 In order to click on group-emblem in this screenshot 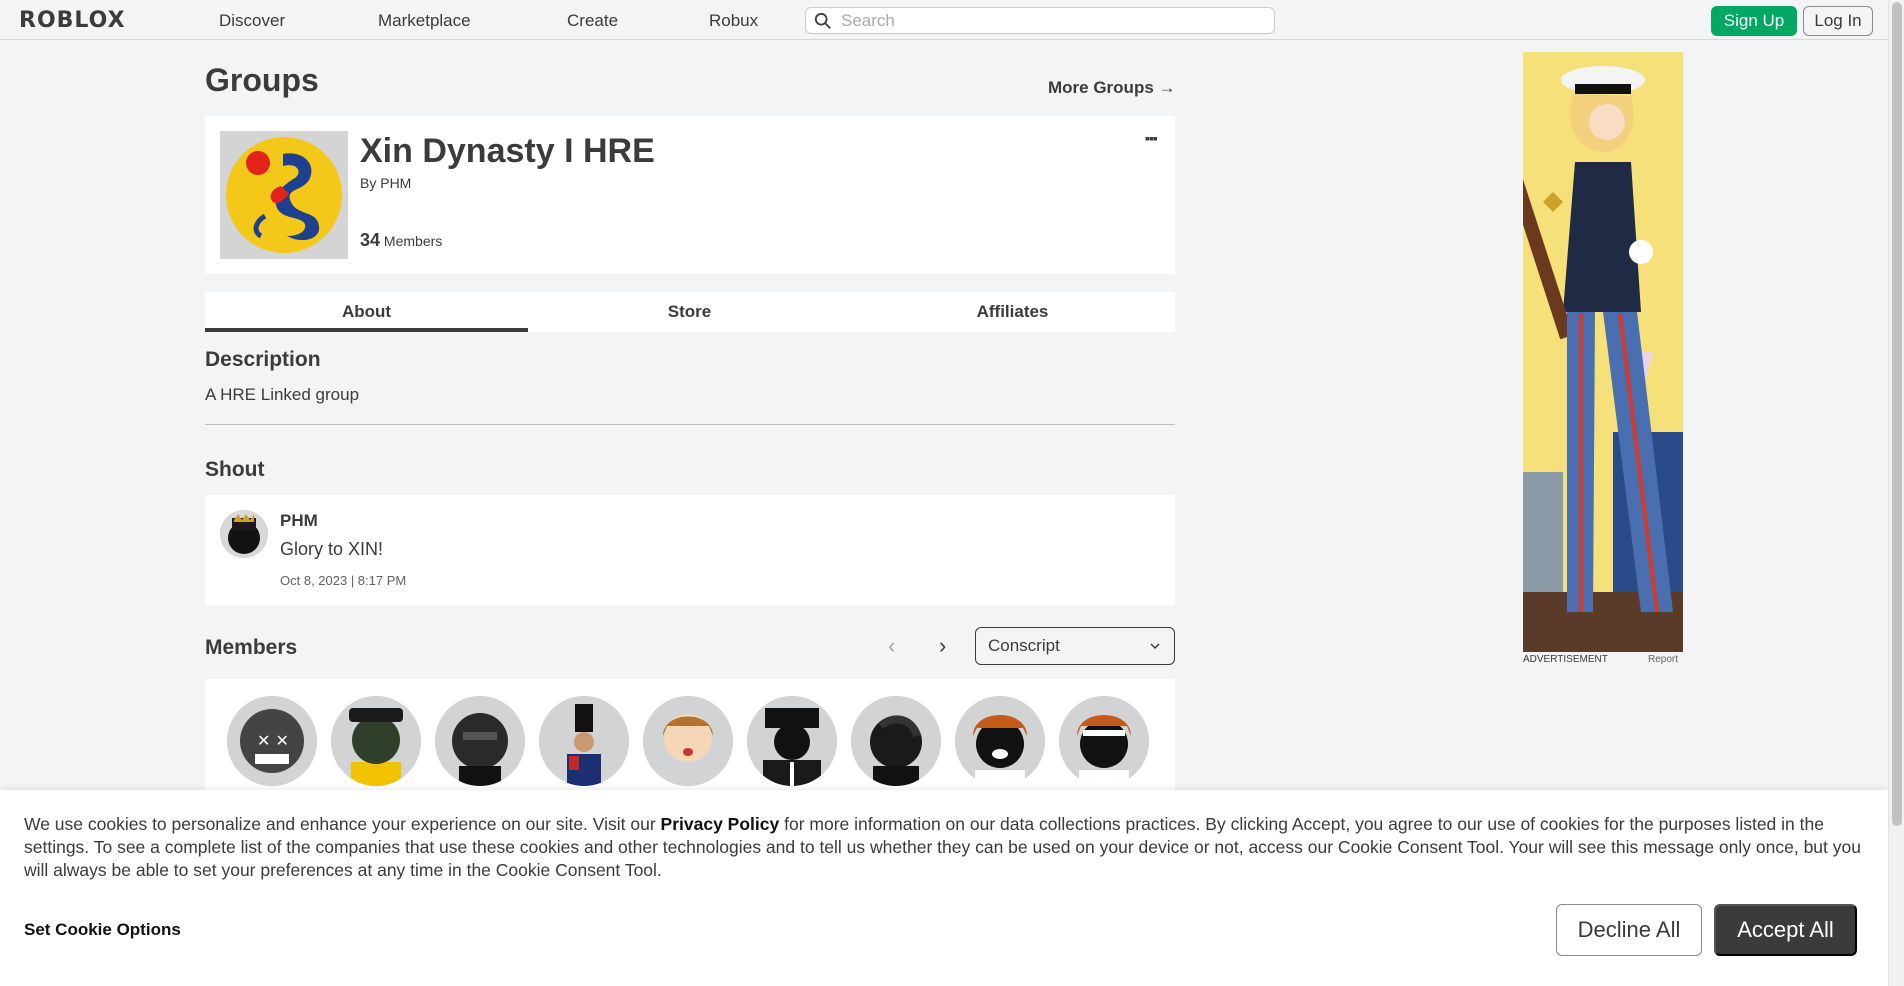, I will do `click(284, 195)`.